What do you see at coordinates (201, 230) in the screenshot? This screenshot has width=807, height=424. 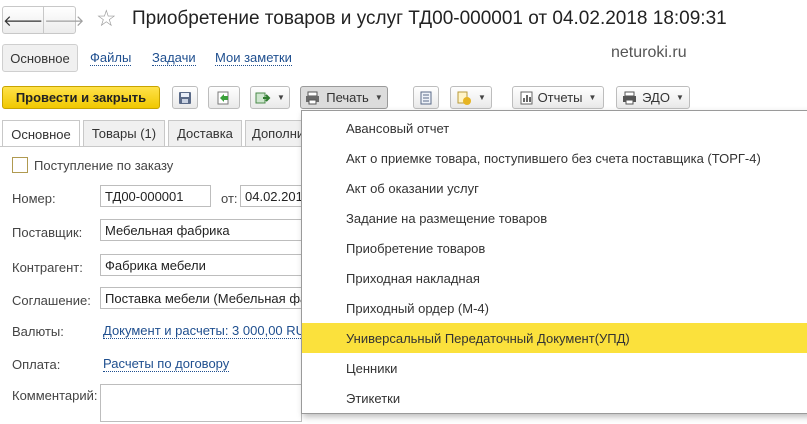 I see `supplier-field: Мебельная фабрика` at bounding box center [201, 230].